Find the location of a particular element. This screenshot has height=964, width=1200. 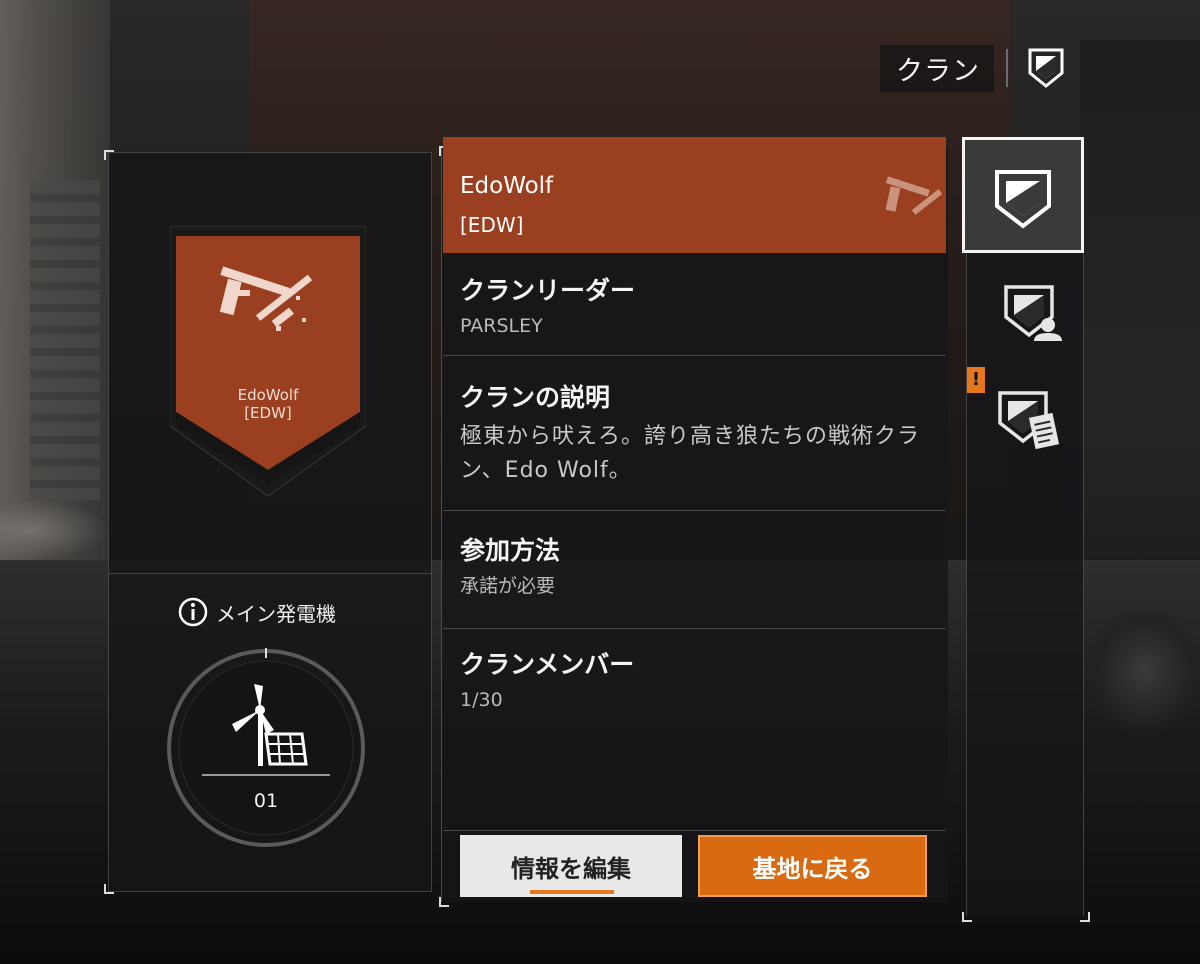

clan-leader-title: クランリーダー is located at coordinates (548, 290).